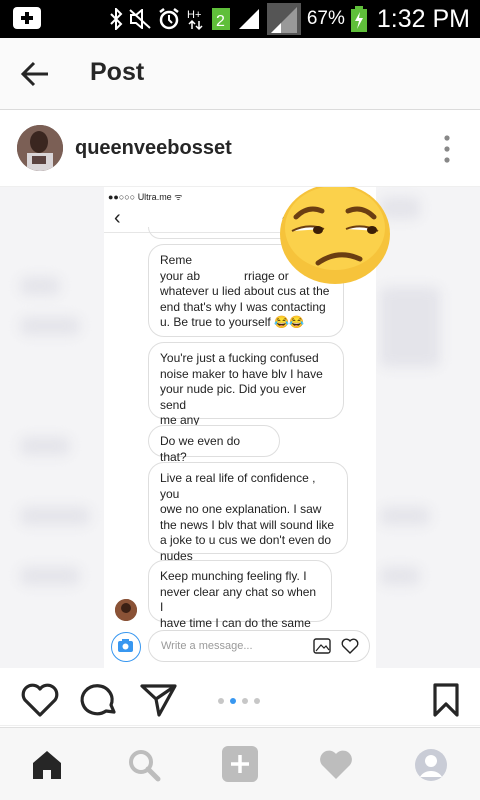  What do you see at coordinates (431, 765) in the screenshot?
I see `profile-icon` at bounding box center [431, 765].